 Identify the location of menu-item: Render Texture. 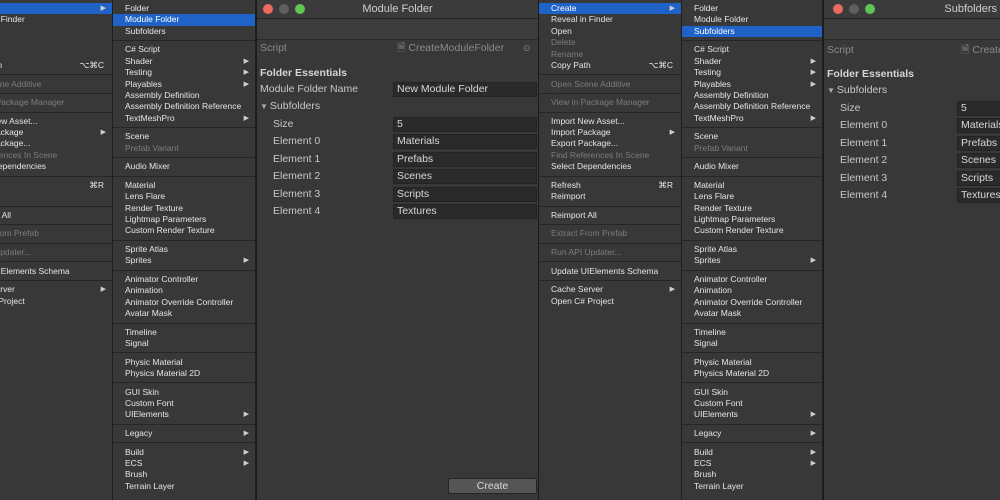
(752, 208).